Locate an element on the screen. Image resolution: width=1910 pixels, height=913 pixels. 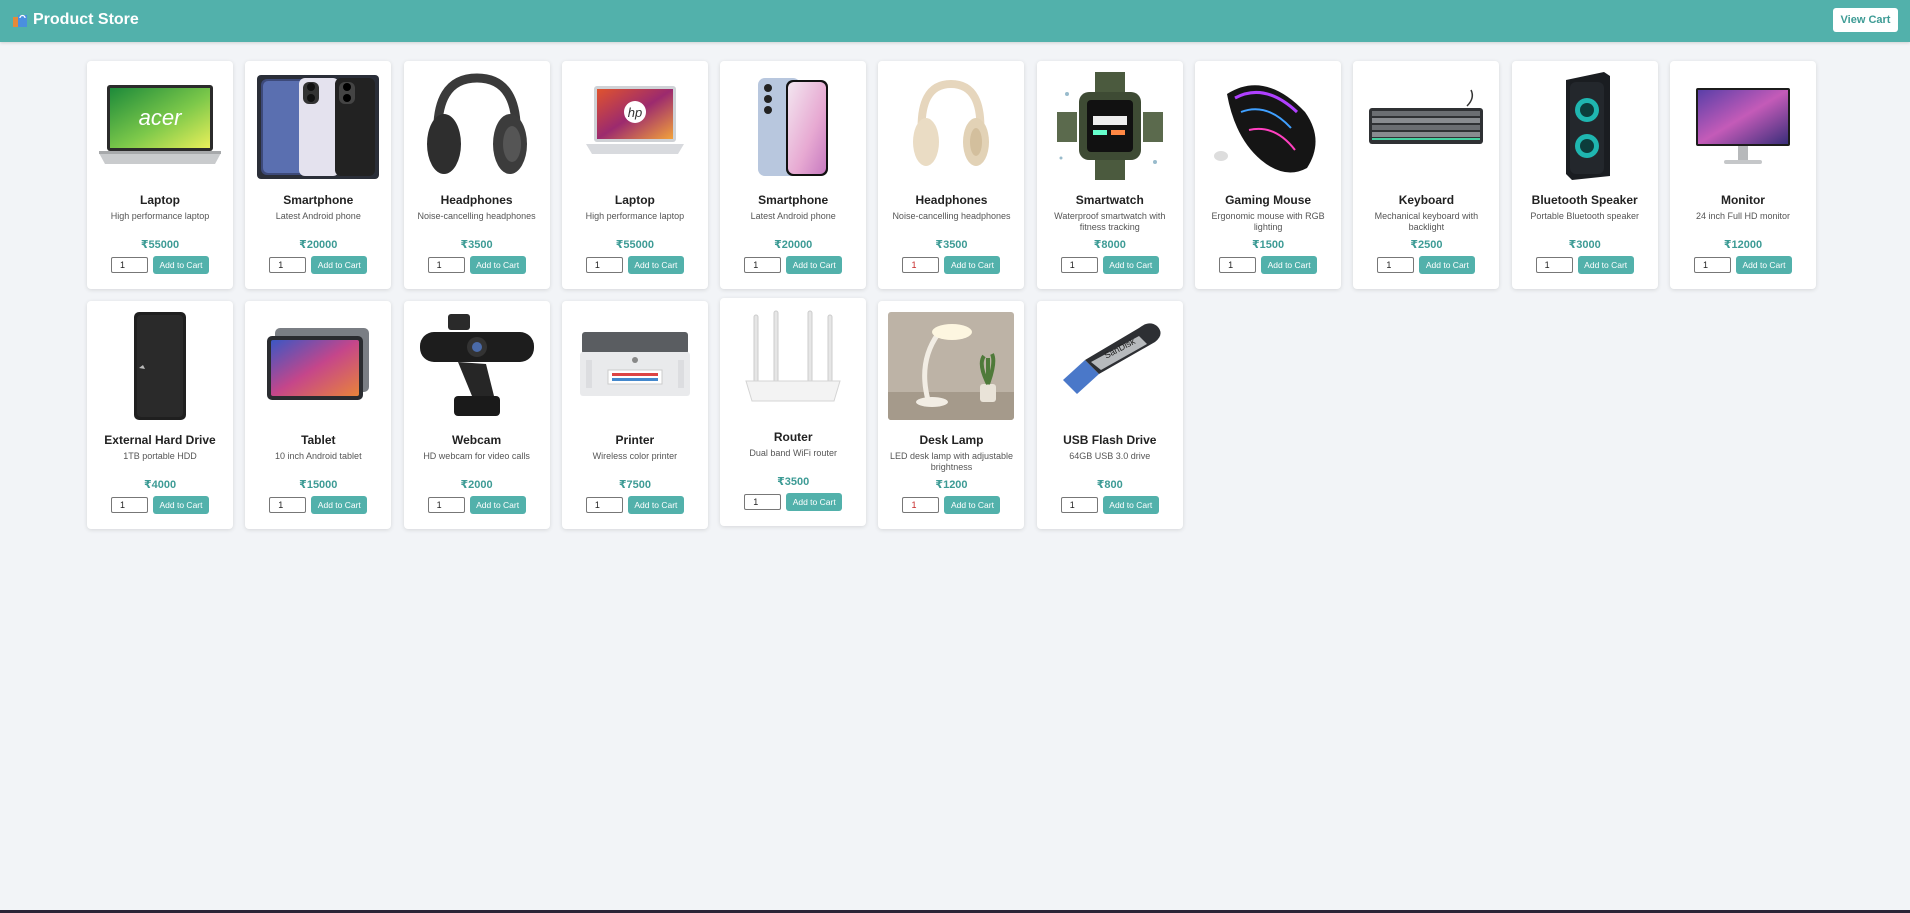
product-name: Router is located at coordinates (793, 437).